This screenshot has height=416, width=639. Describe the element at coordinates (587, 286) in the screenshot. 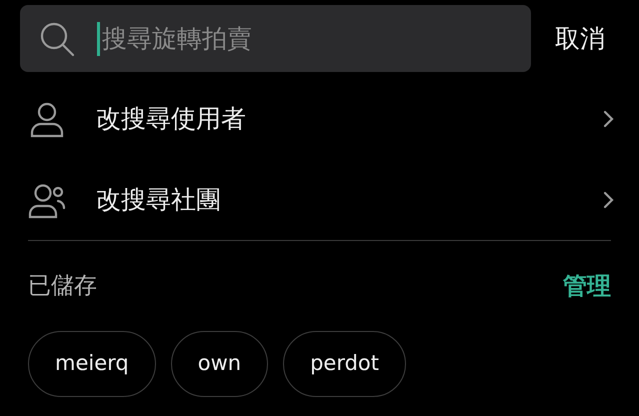

I see `manage-link: 管理` at that location.